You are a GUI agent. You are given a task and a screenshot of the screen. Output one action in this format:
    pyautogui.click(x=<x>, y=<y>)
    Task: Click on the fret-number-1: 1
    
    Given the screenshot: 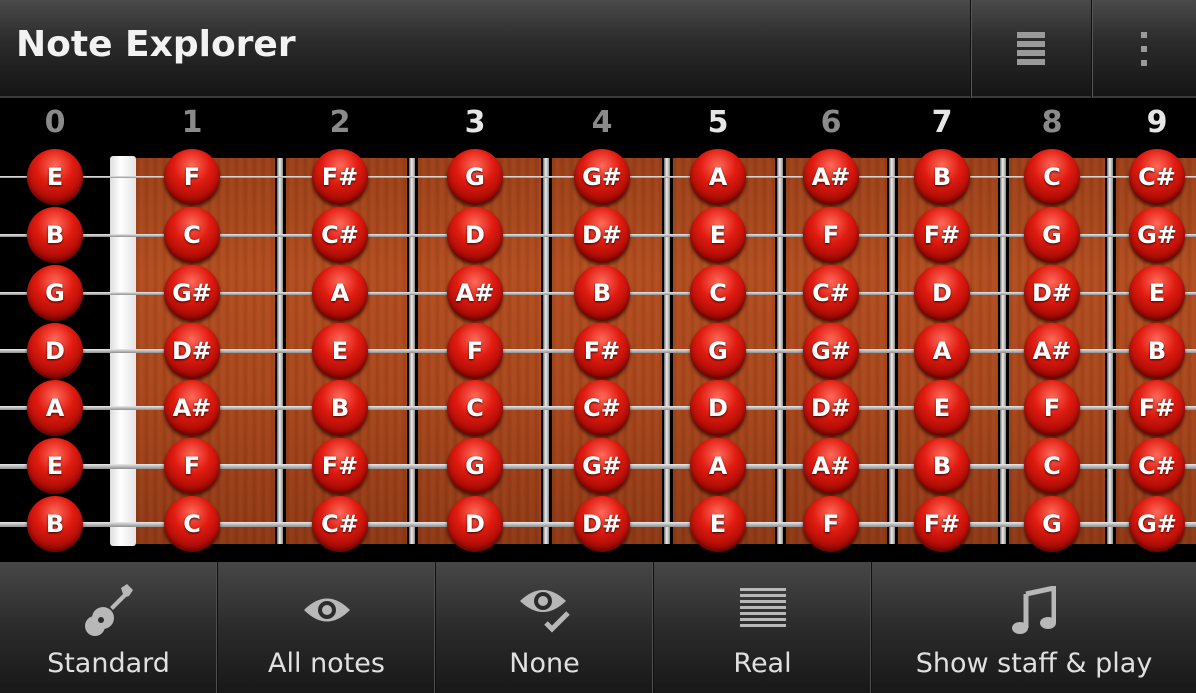 What is the action you would take?
    pyautogui.click(x=192, y=122)
    